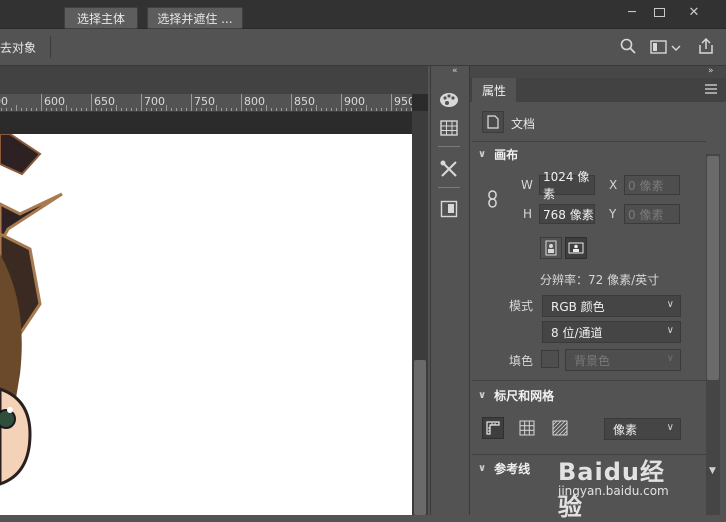 The height and width of the screenshot is (522, 726). What do you see at coordinates (494, 90) in the screenshot?
I see `tab-properties: 属性` at bounding box center [494, 90].